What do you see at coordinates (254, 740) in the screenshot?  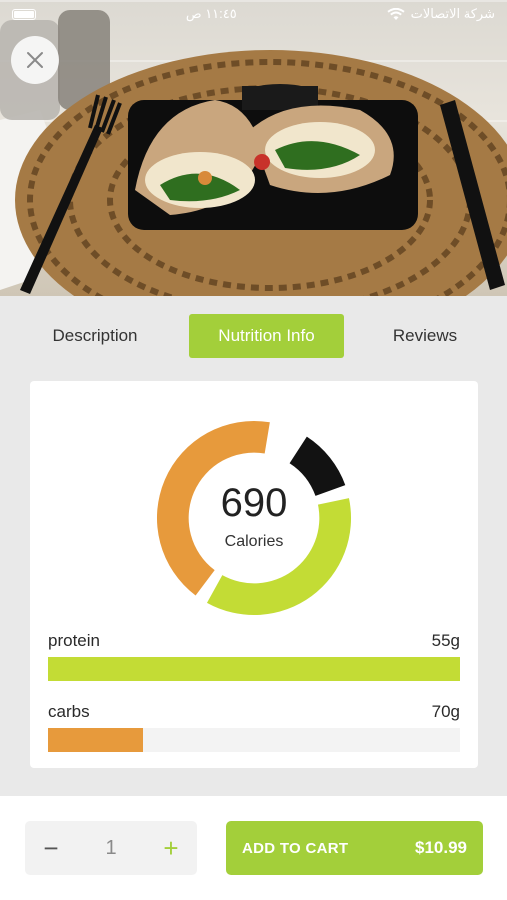 I see `carbs-bar` at bounding box center [254, 740].